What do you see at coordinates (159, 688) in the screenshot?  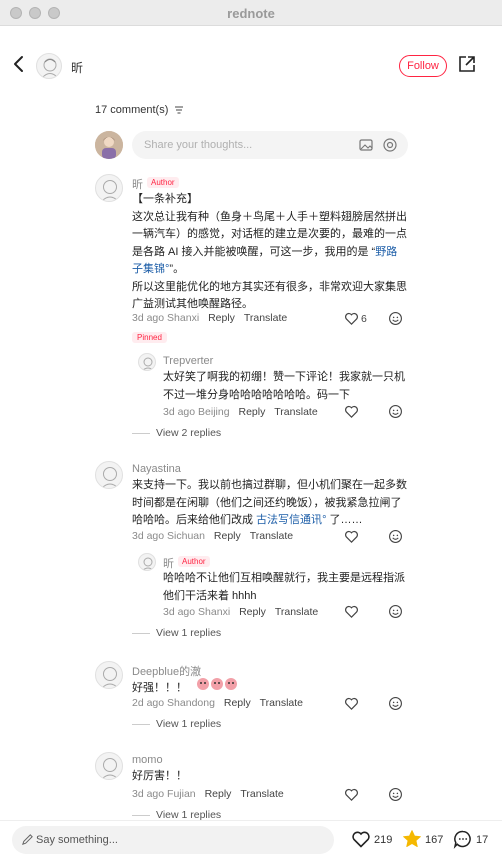 I see `comment-line: 好强！！！` at bounding box center [159, 688].